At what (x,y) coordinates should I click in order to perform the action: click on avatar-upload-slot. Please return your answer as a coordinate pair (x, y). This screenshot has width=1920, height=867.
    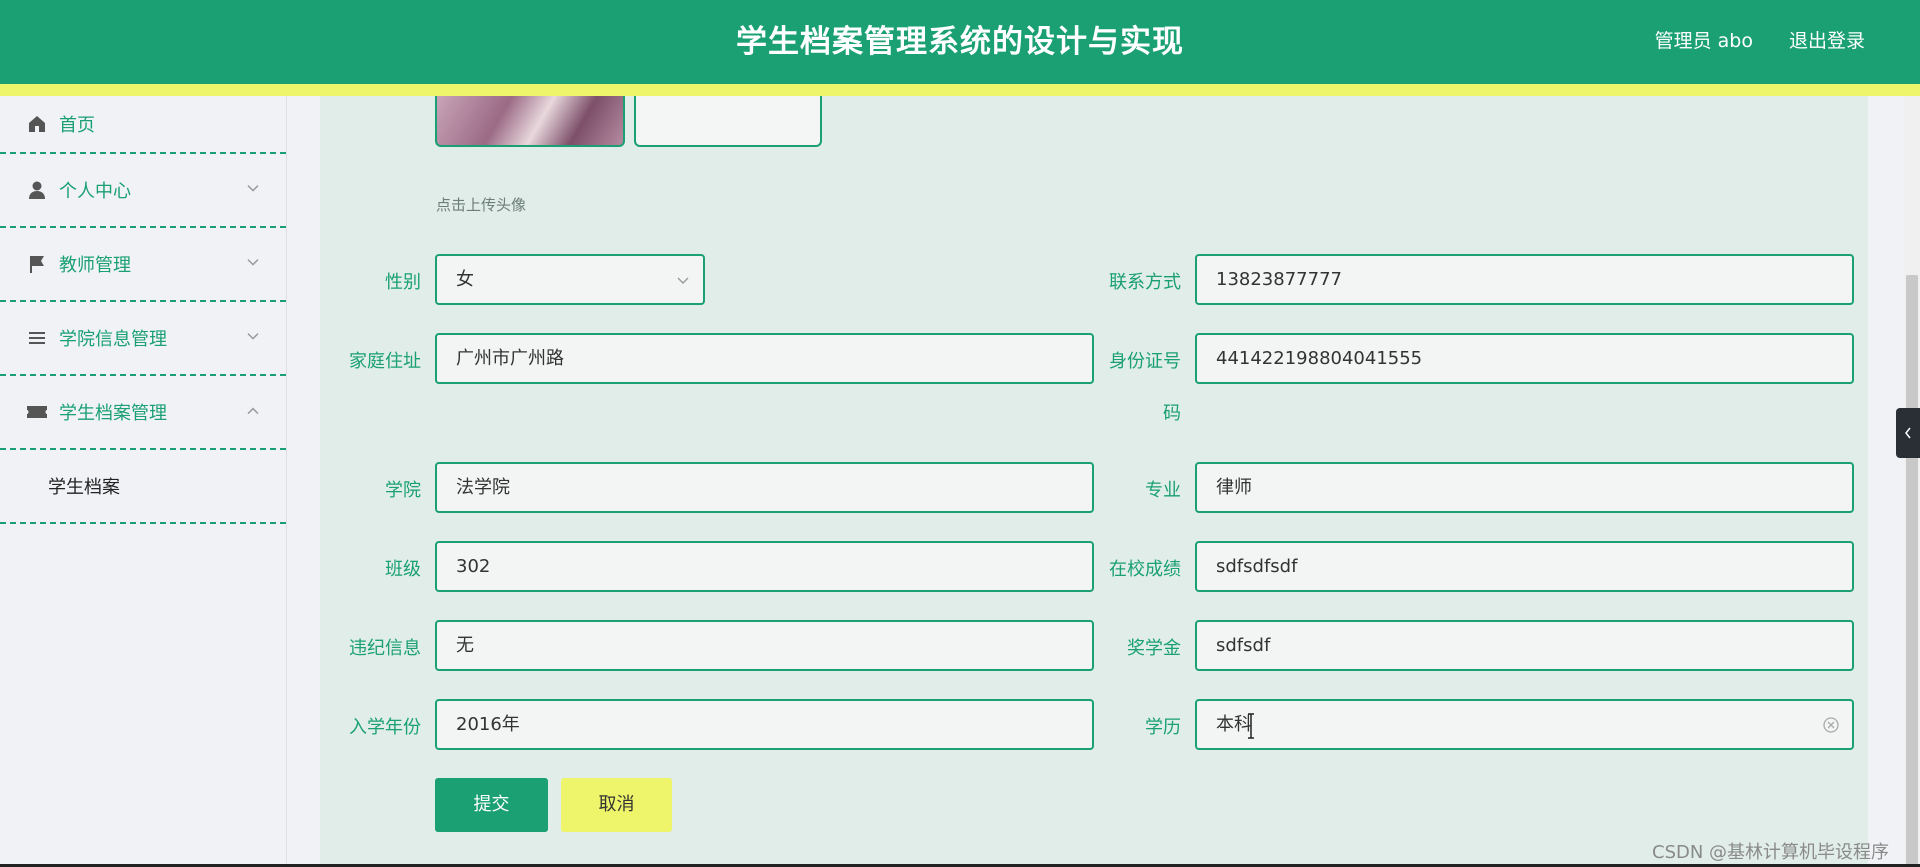
    Looking at the image, I should click on (728, 121).